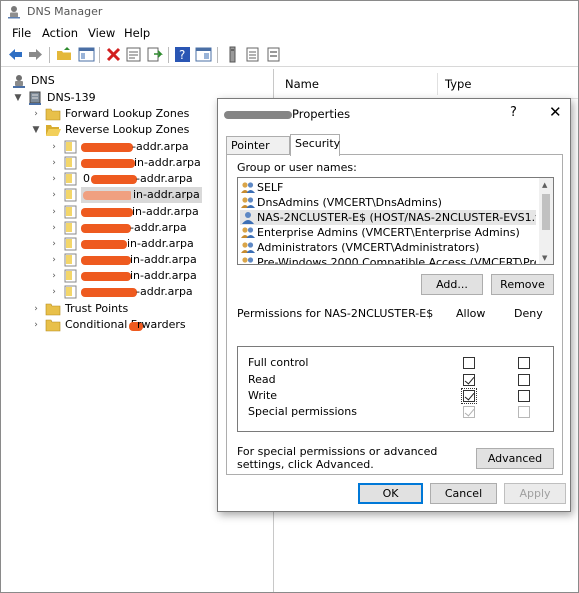 The height and width of the screenshot is (593, 579). Describe the element at coordinates (388, 247) in the screenshot. I see `user-list-item: Administrators (VMCERT\Administrators)` at that location.